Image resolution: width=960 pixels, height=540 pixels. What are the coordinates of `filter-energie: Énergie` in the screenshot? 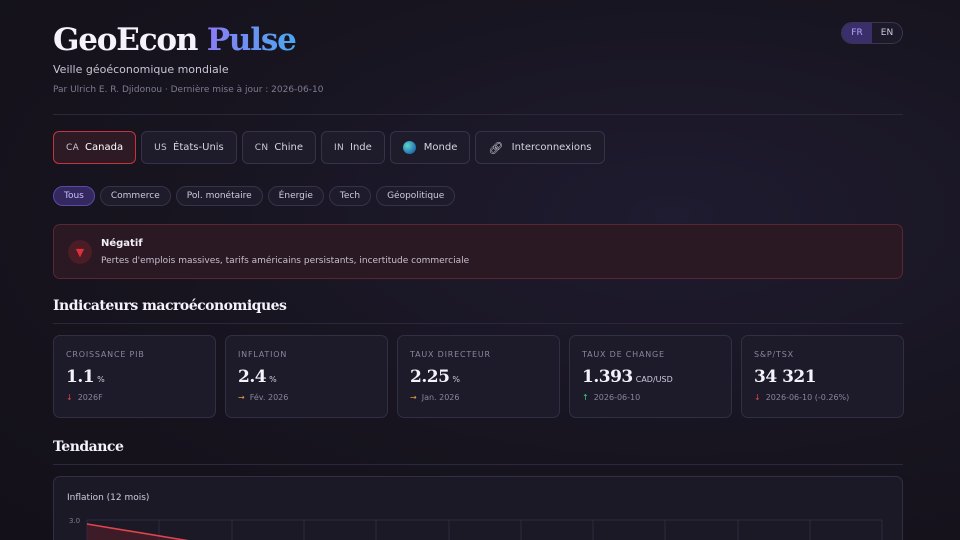 It's located at (295, 196).